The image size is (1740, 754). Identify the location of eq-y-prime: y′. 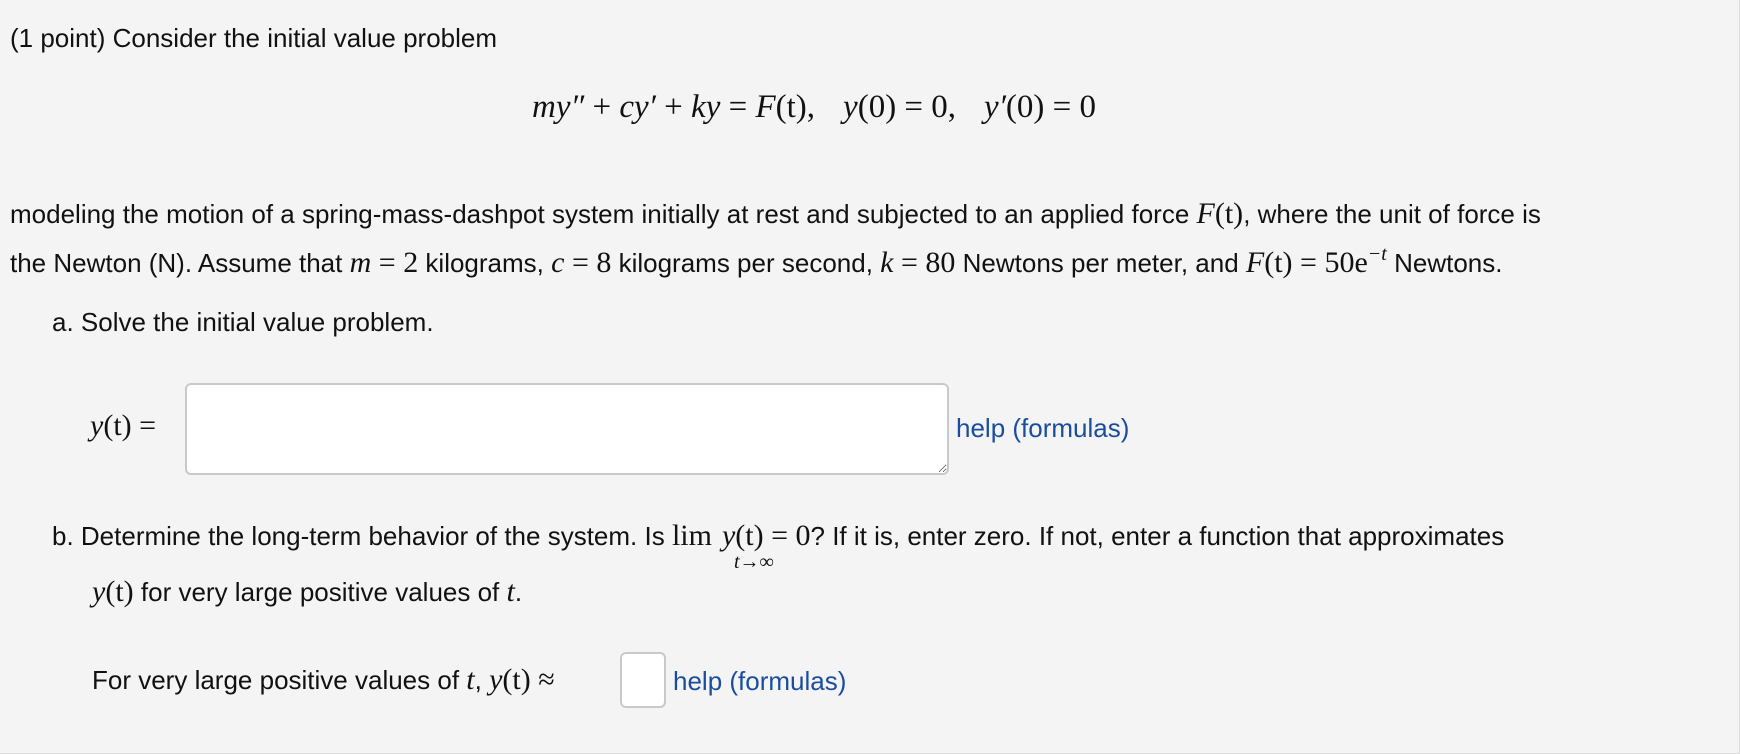
(645, 107).